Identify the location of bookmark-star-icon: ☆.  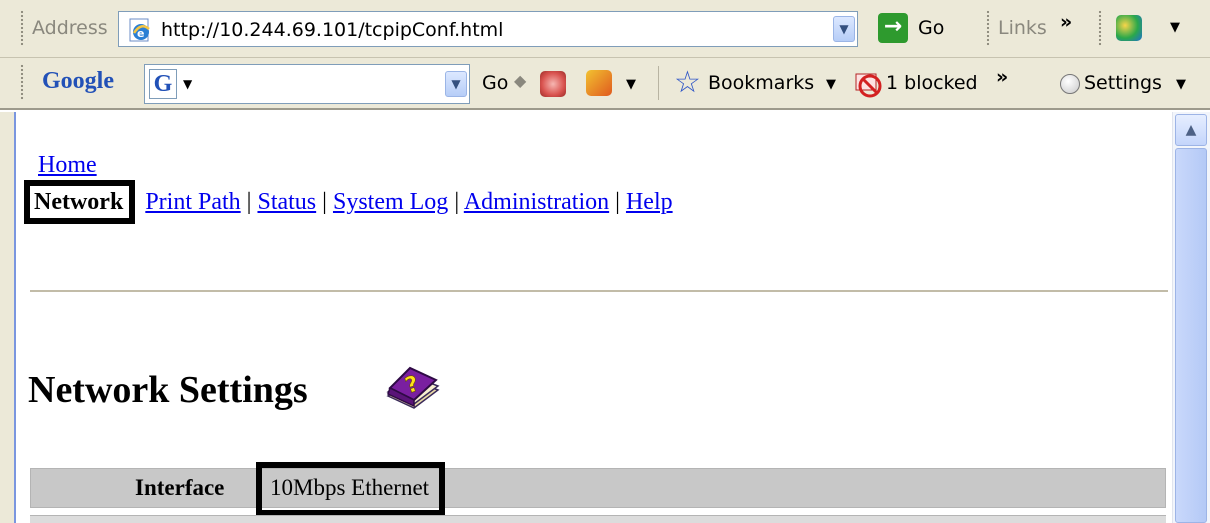
(687, 82).